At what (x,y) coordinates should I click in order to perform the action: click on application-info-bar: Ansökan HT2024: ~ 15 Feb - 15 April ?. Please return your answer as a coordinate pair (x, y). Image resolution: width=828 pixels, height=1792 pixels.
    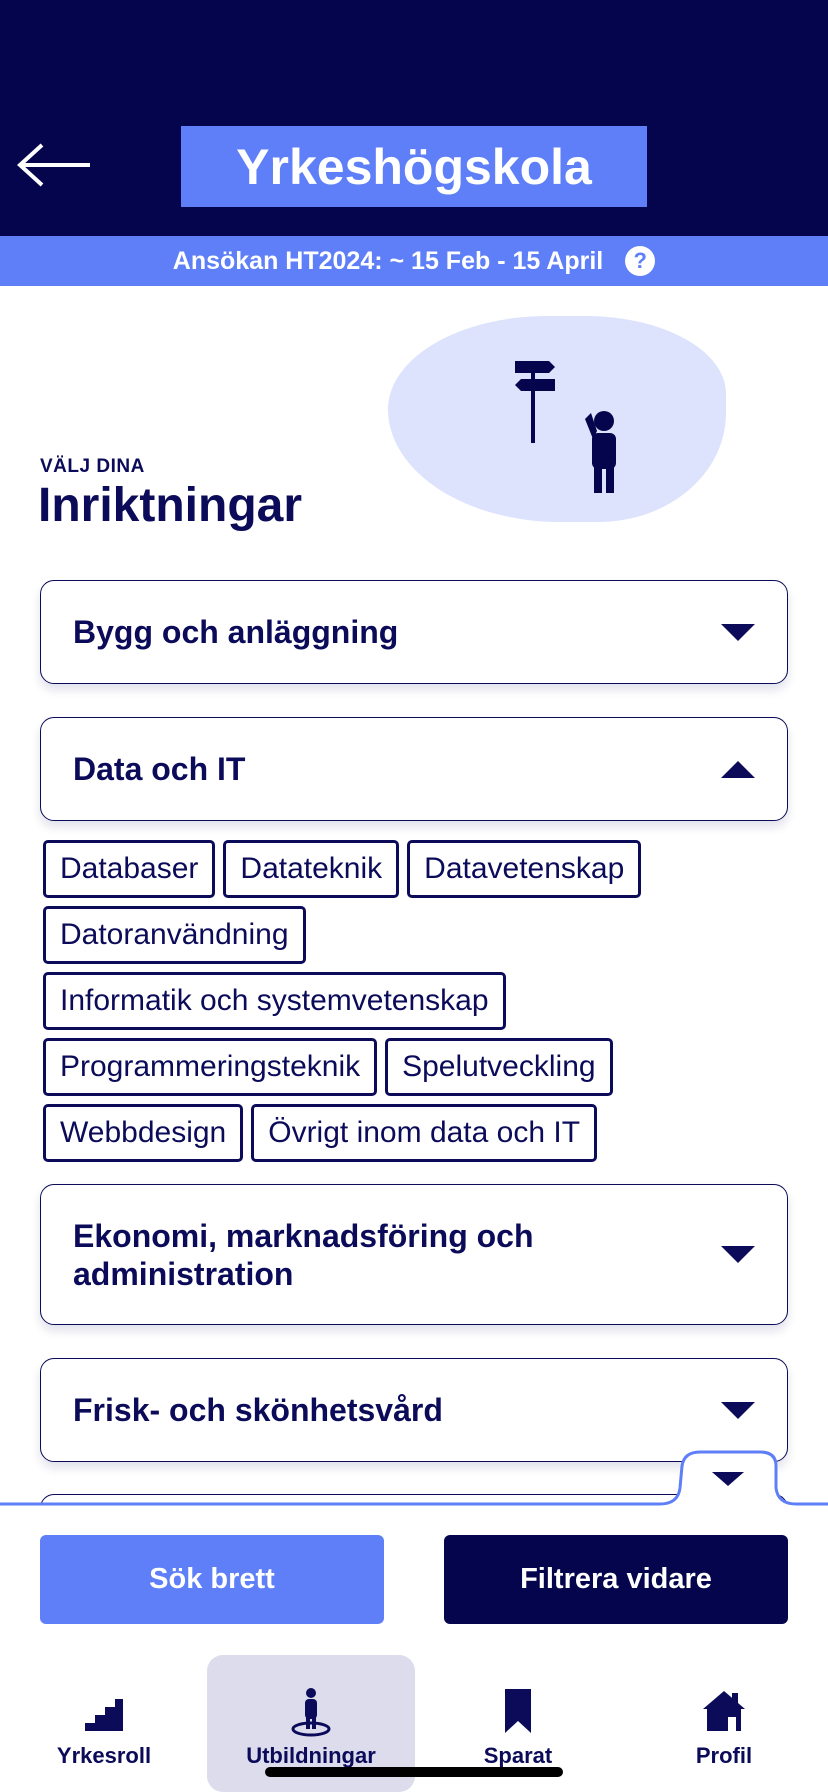
    Looking at the image, I should click on (414, 261).